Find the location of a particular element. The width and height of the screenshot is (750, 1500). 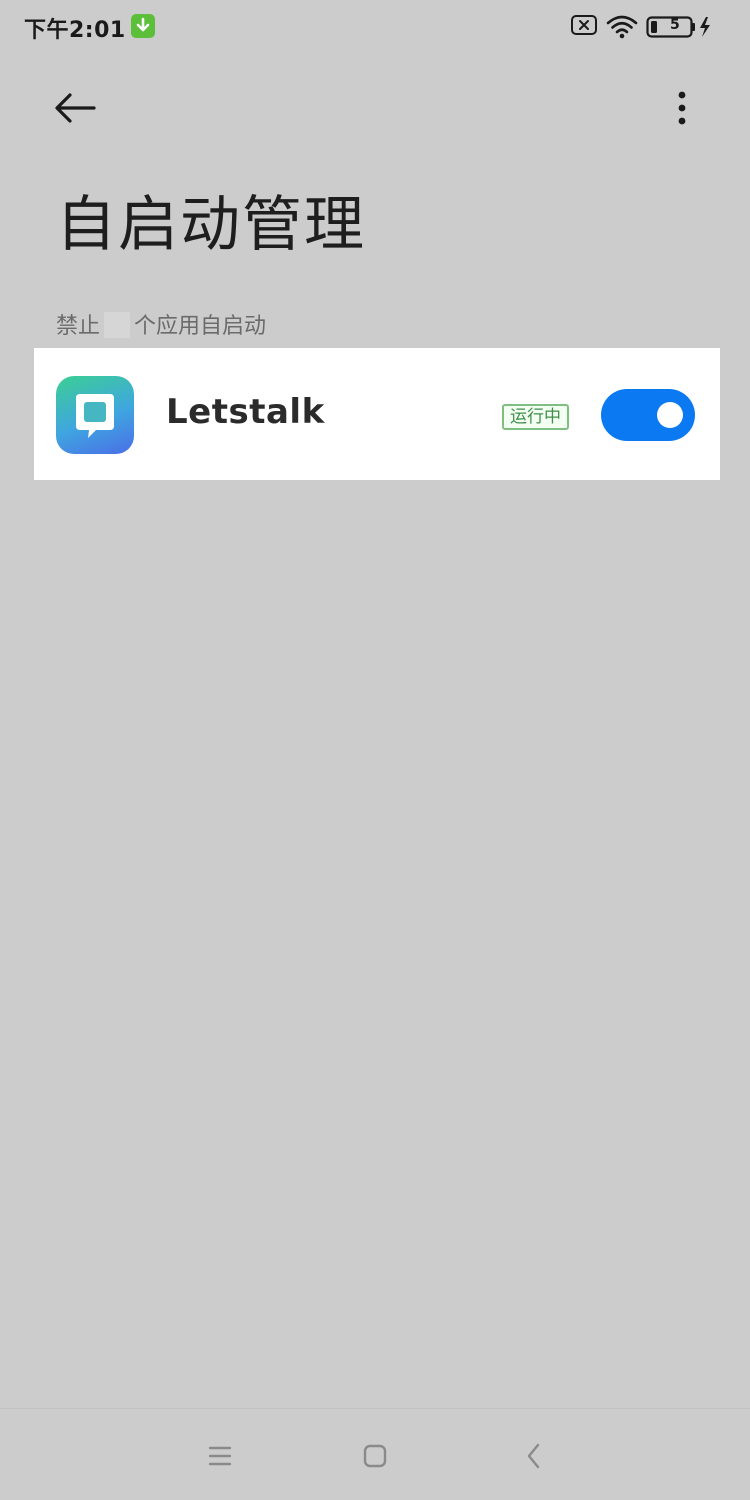

battery-charging-icon is located at coordinates (678, 27).